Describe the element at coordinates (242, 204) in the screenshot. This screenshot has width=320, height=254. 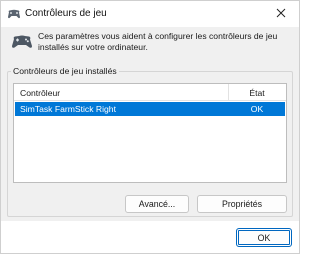
I see `properties-button: Propriétés` at that location.